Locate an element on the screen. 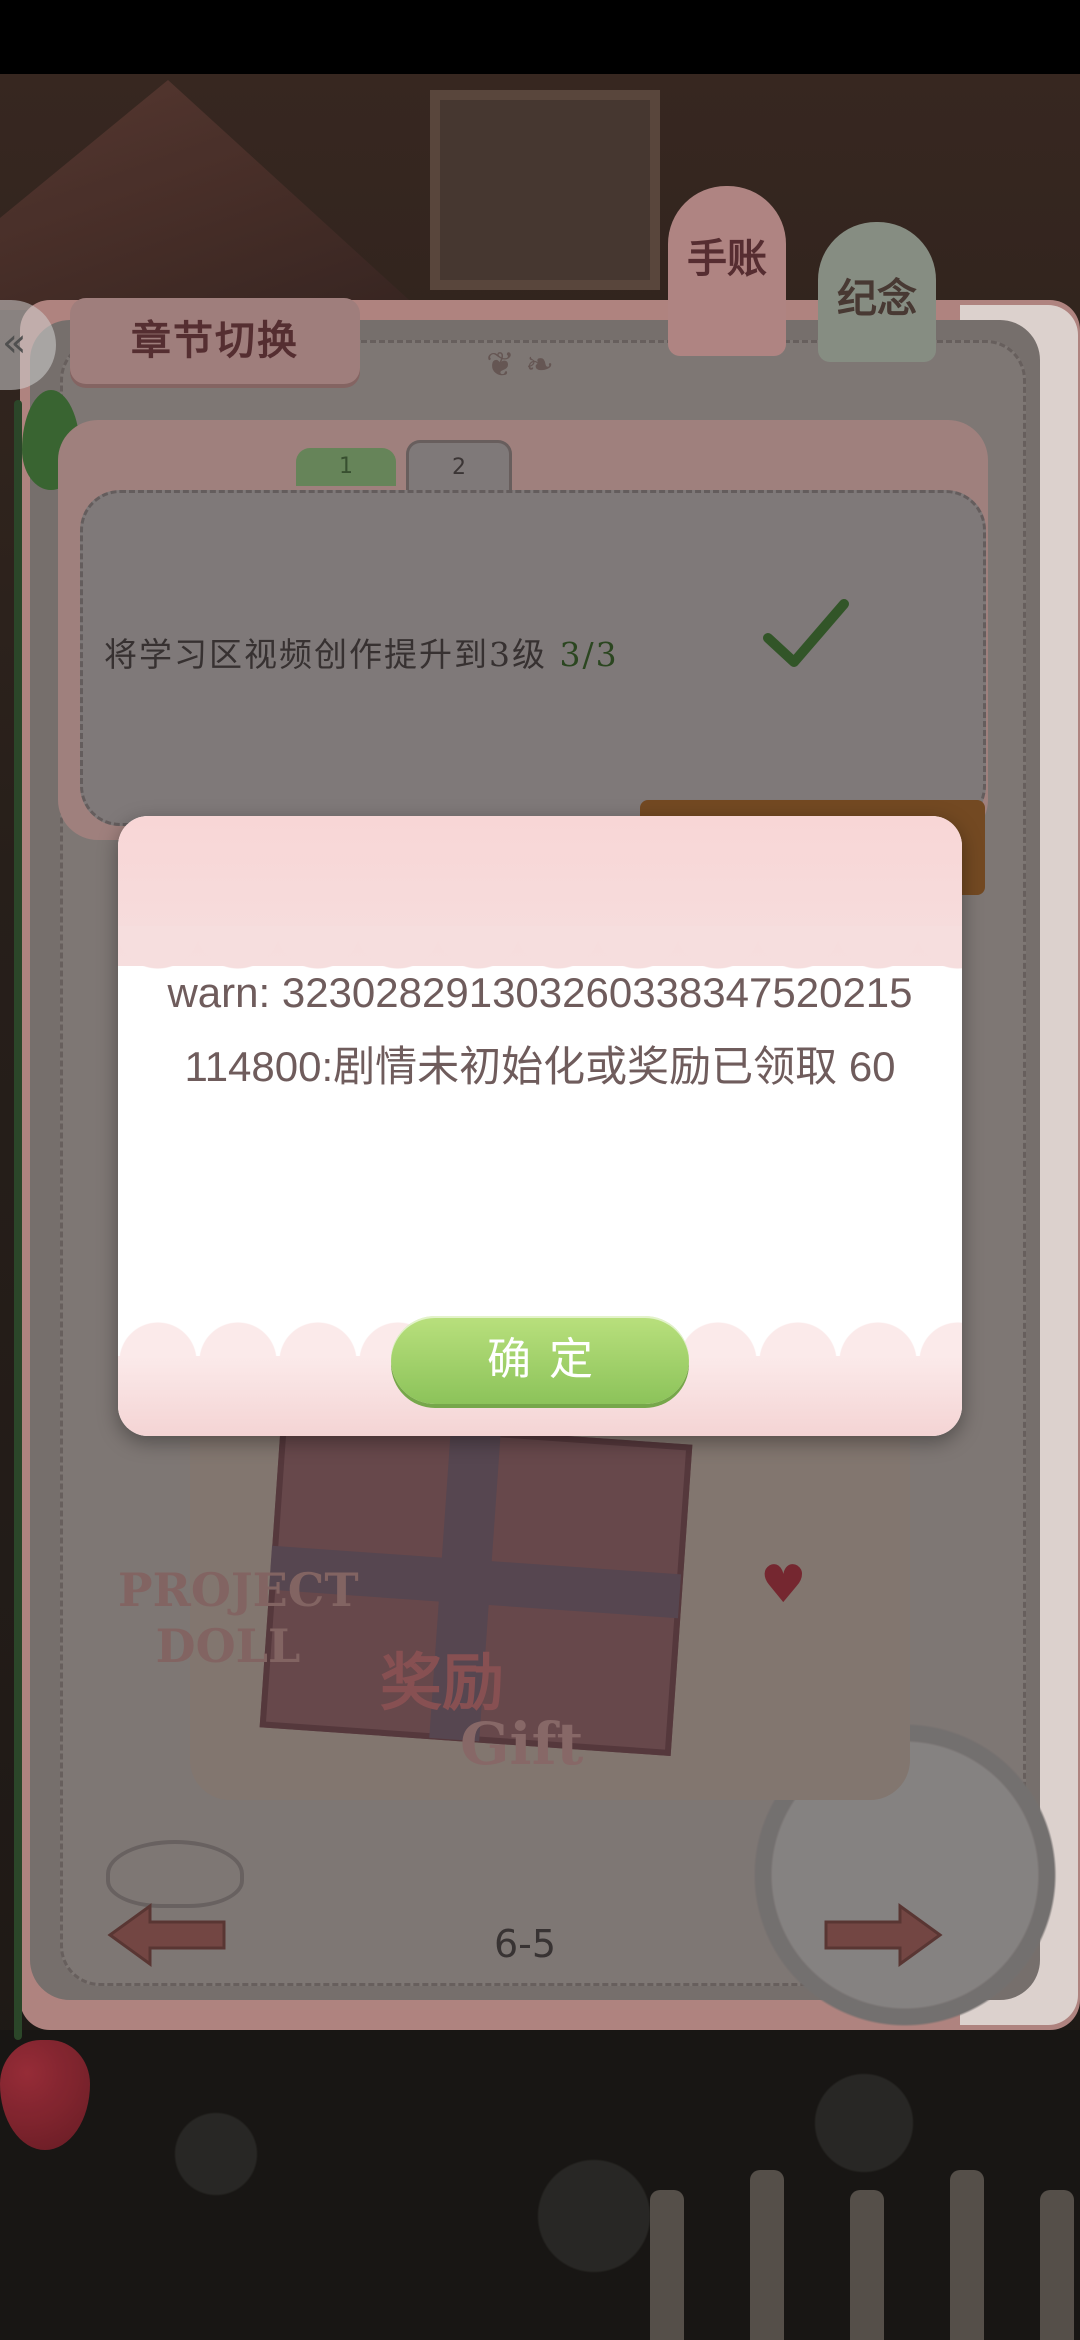 The width and height of the screenshot is (1080, 2340). confirm-button-label: 确定 is located at coordinates (549, 1359).